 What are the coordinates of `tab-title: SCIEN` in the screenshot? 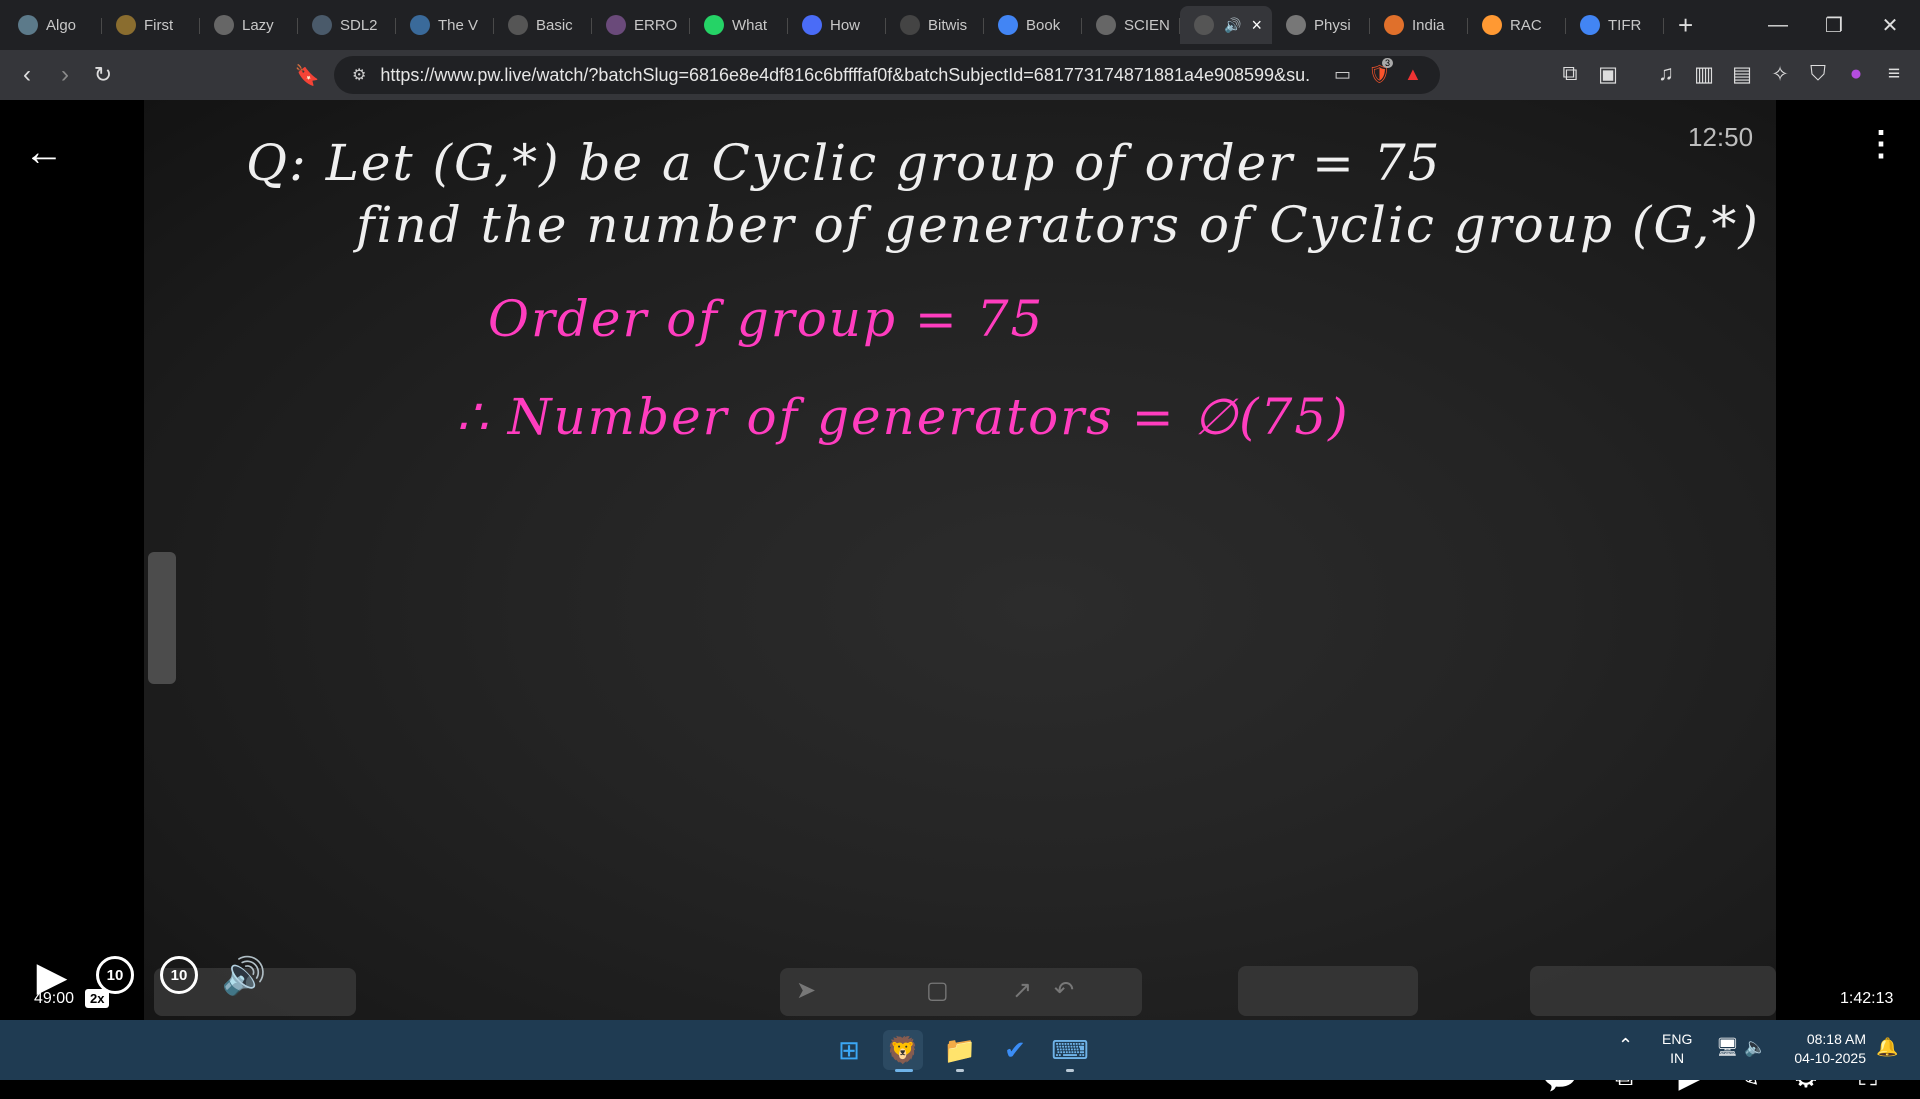 It's located at (1147, 25).